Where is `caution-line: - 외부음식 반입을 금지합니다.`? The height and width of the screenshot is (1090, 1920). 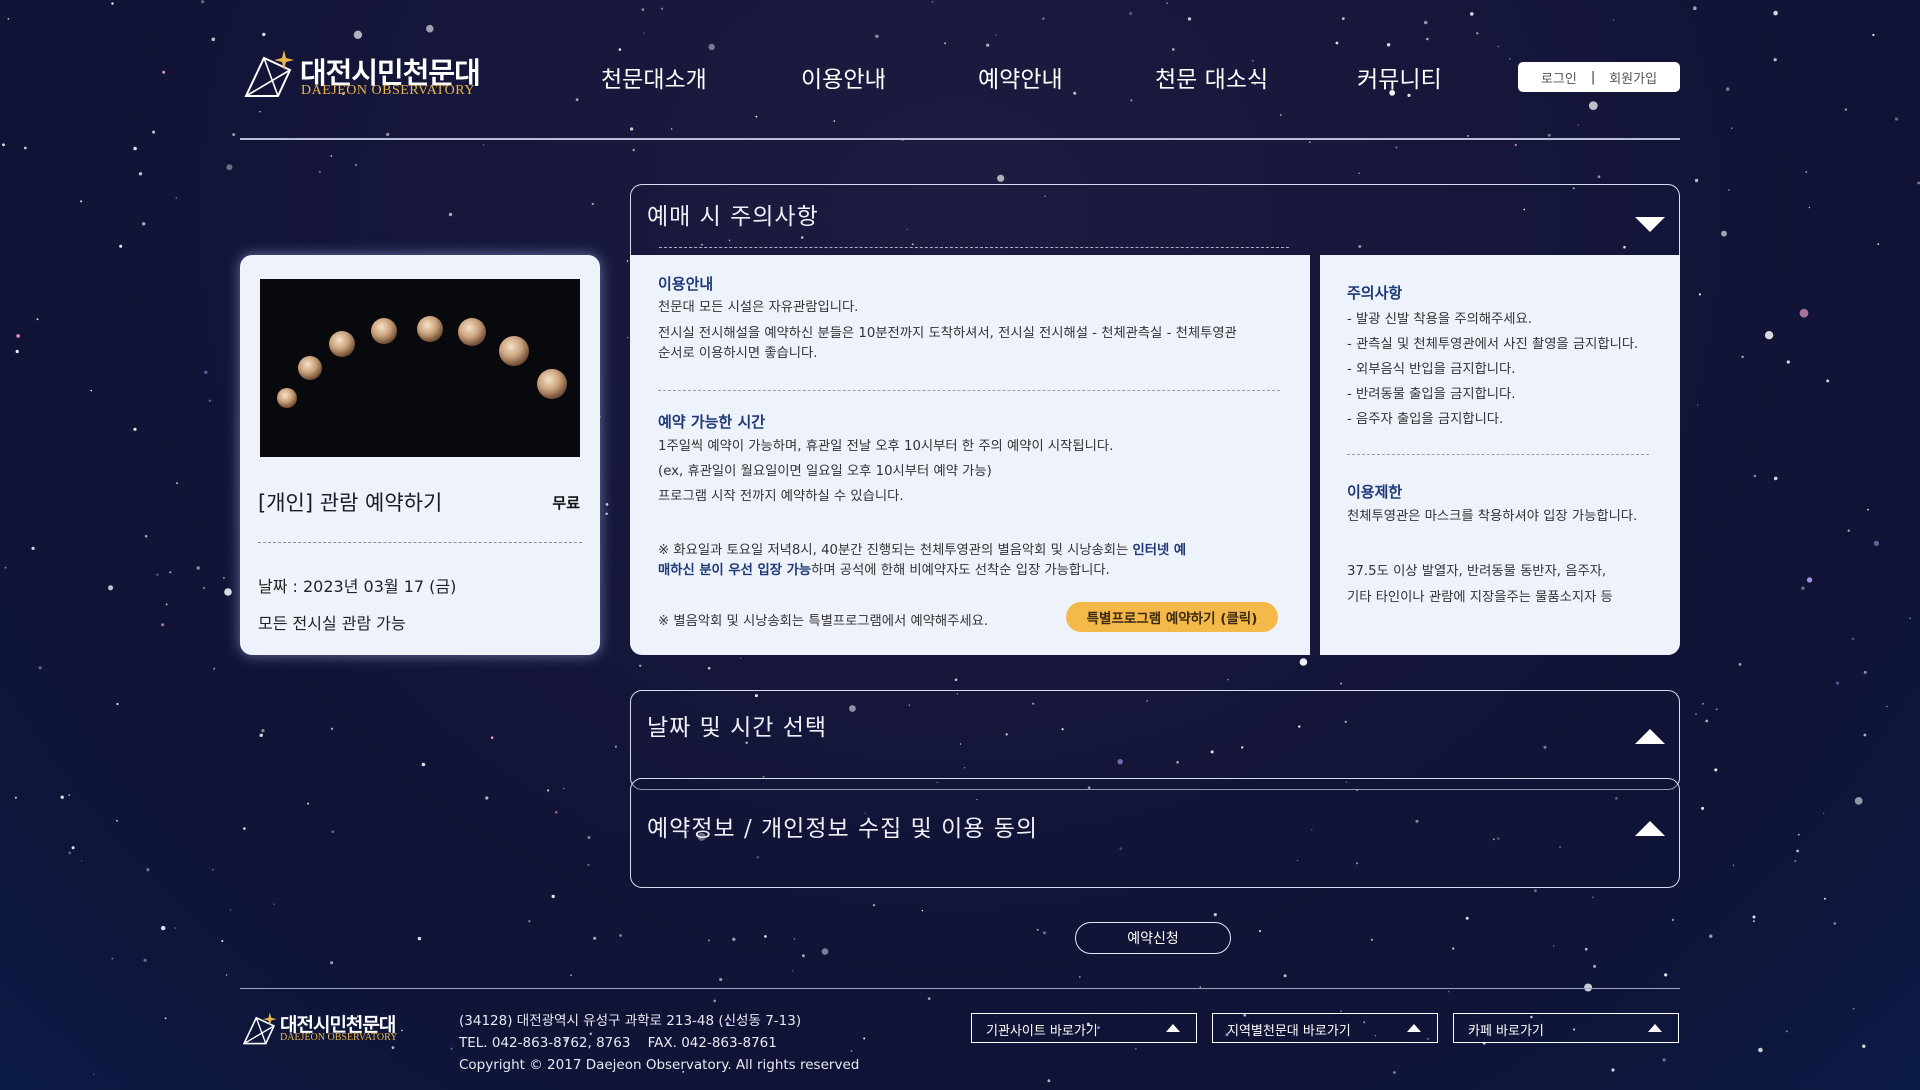
caution-line: - 외부음식 반입을 금지합니다. is located at coordinates (1431, 369).